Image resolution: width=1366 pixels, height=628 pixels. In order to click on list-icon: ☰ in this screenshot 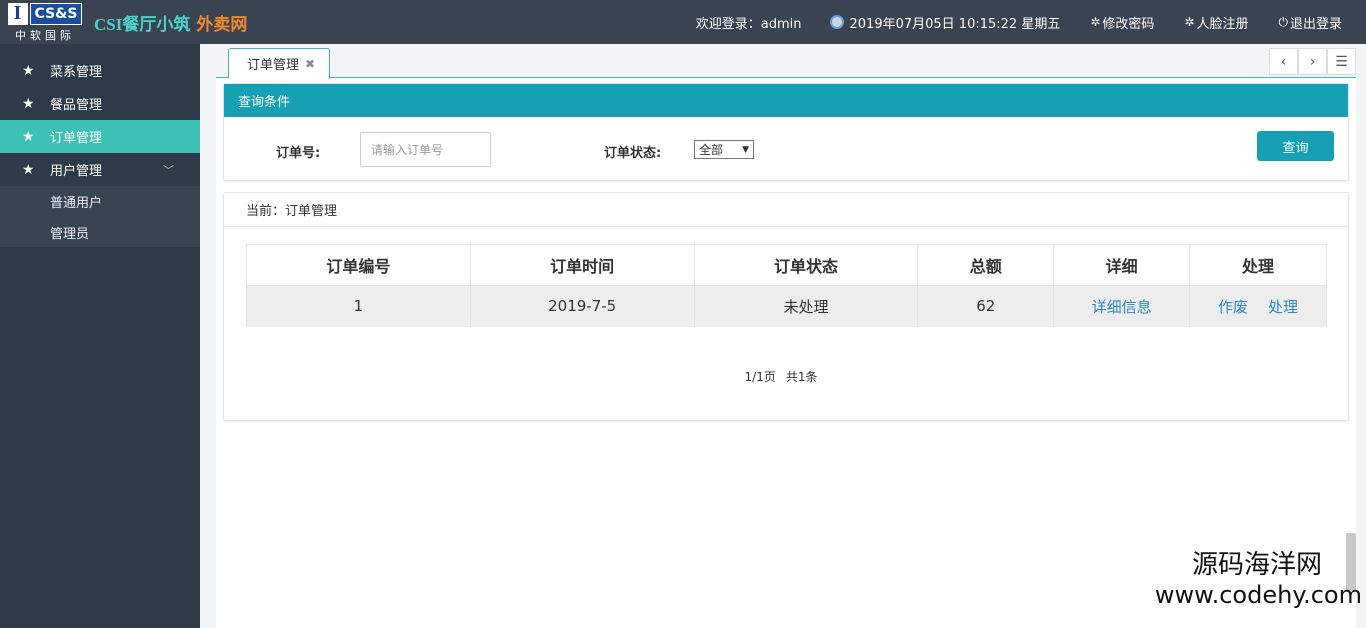, I will do `click(1341, 61)`.